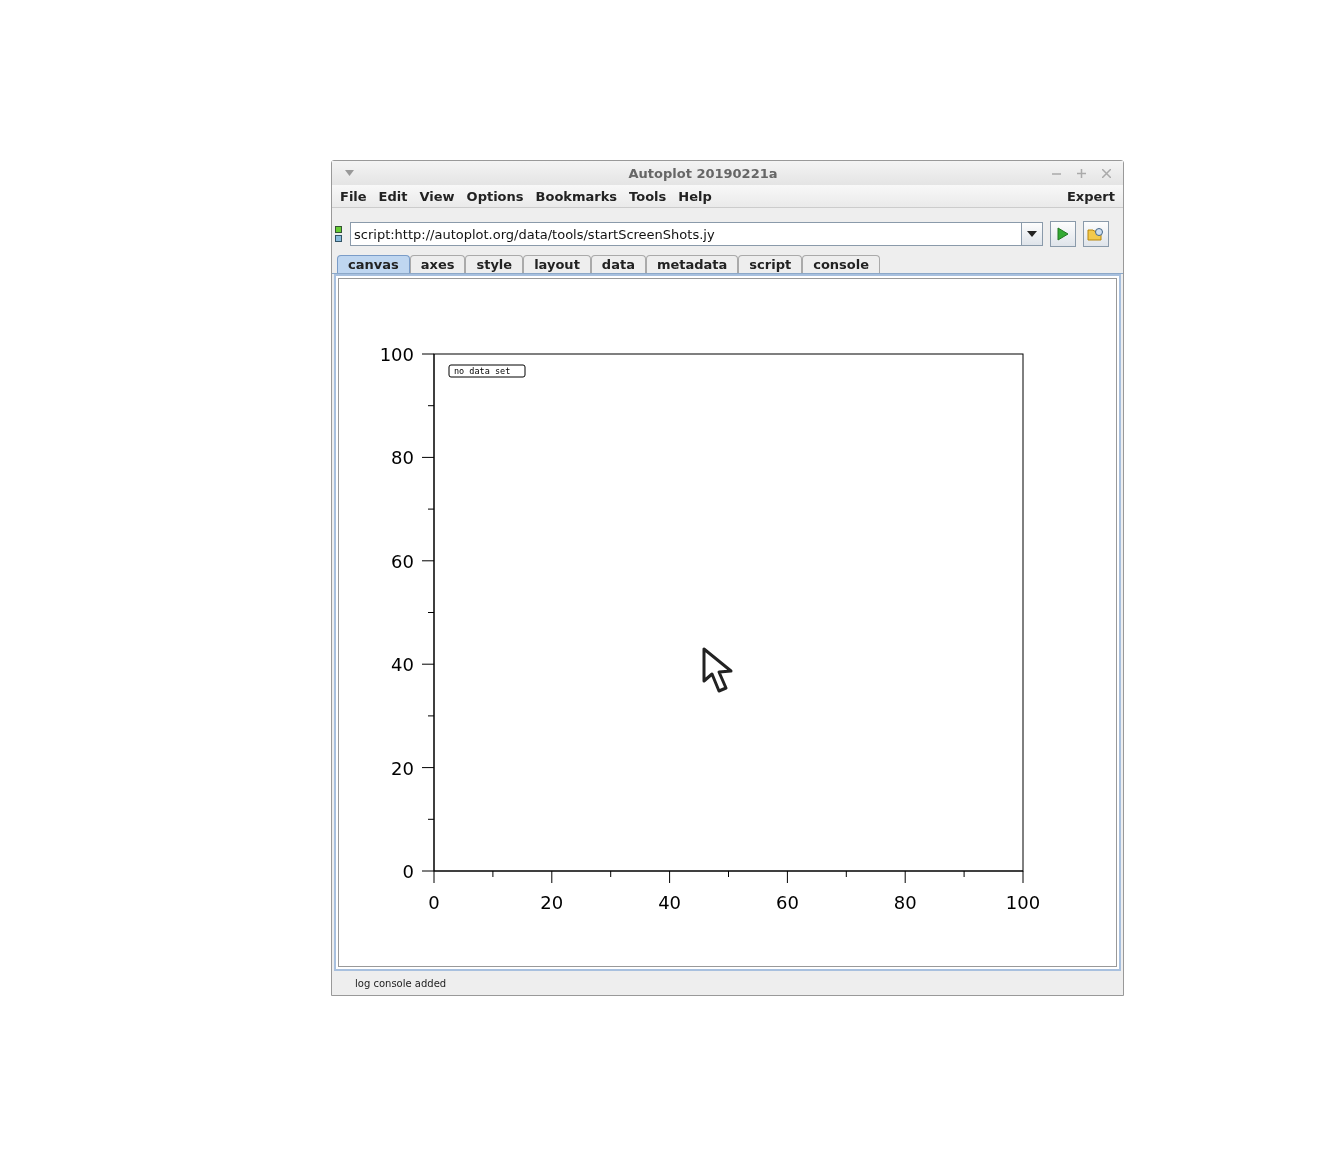 The width and height of the screenshot is (1318, 1156). What do you see at coordinates (338, 234) in the screenshot?
I see `status-indicator-icon` at bounding box center [338, 234].